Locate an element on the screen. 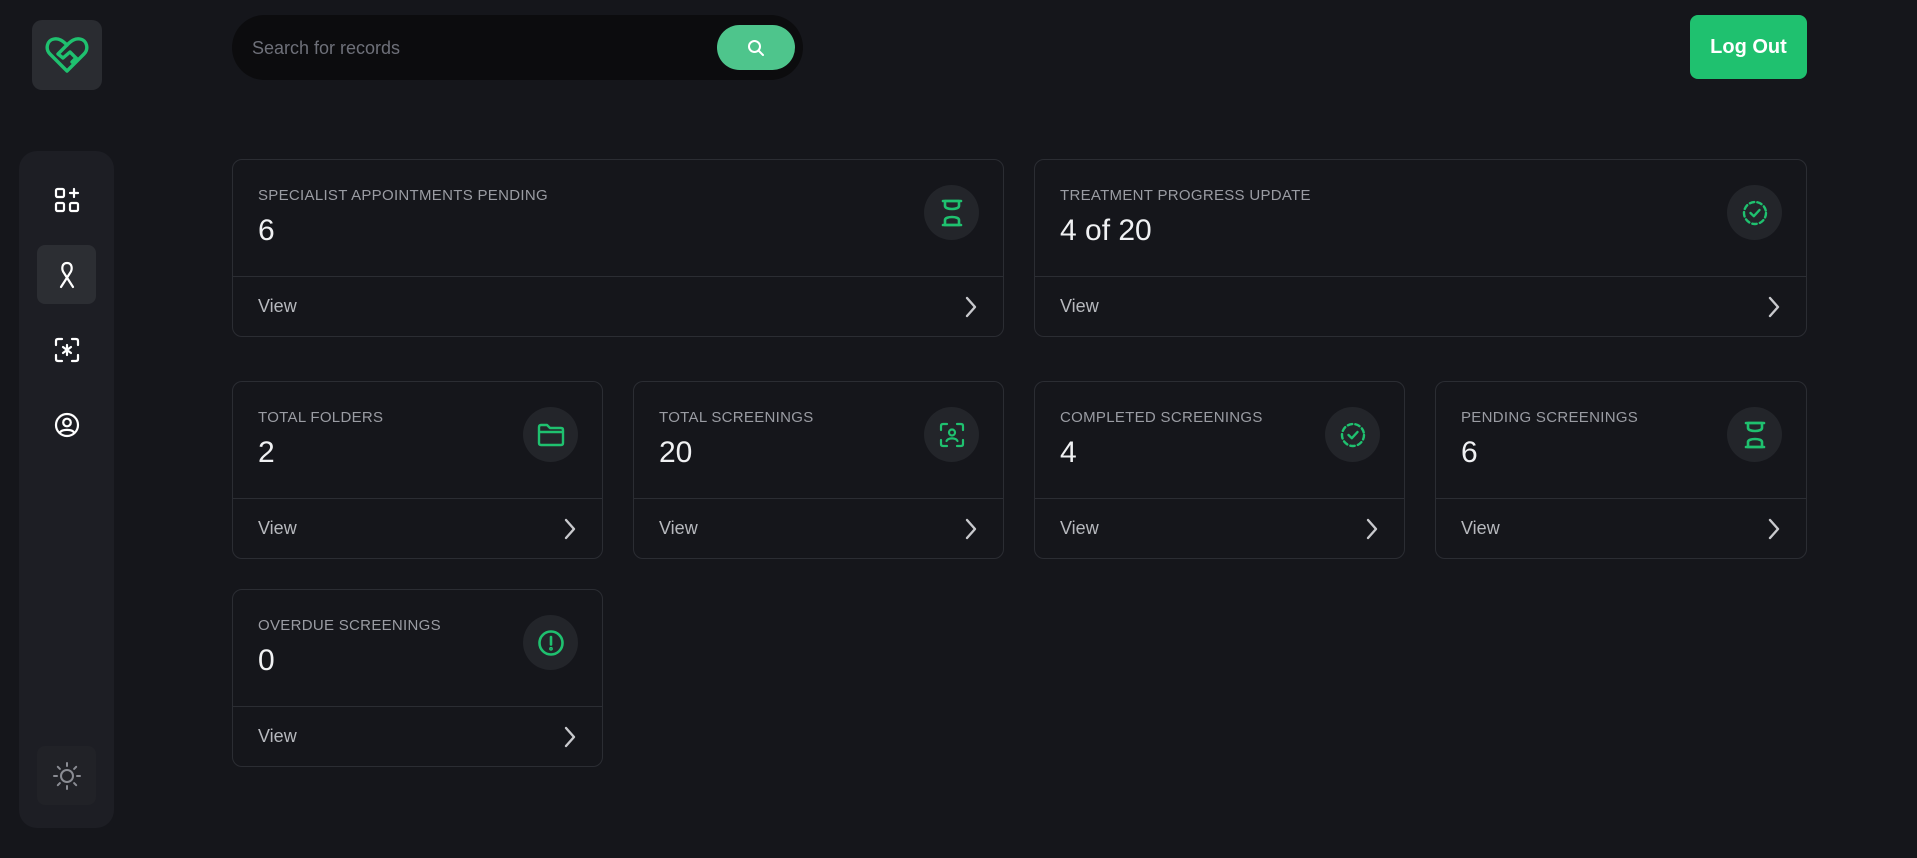  sidebar-item-profile is located at coordinates (66, 424).